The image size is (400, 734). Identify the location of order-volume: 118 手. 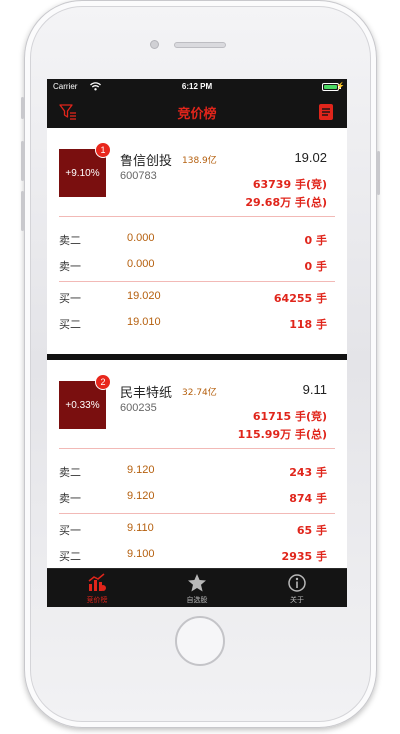
(308, 324).